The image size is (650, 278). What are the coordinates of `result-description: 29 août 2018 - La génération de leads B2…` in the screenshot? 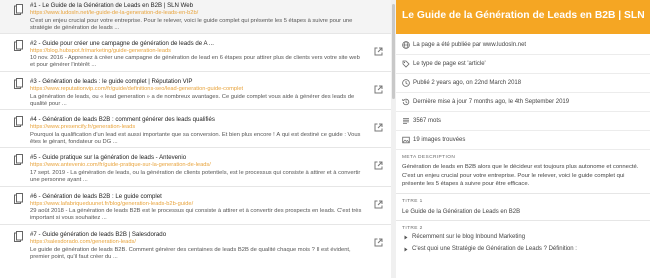 It's located at (196, 215).